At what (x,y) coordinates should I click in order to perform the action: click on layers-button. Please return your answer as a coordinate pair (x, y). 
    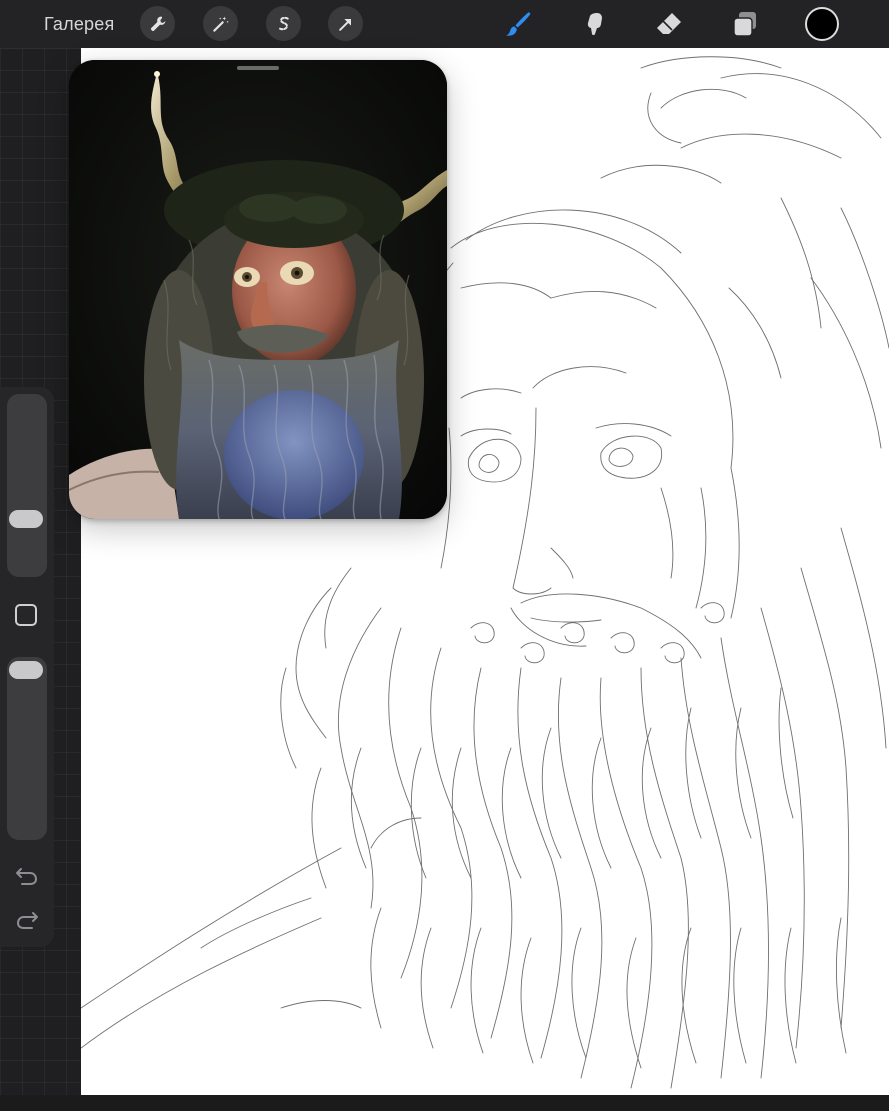
    Looking at the image, I should click on (745, 24).